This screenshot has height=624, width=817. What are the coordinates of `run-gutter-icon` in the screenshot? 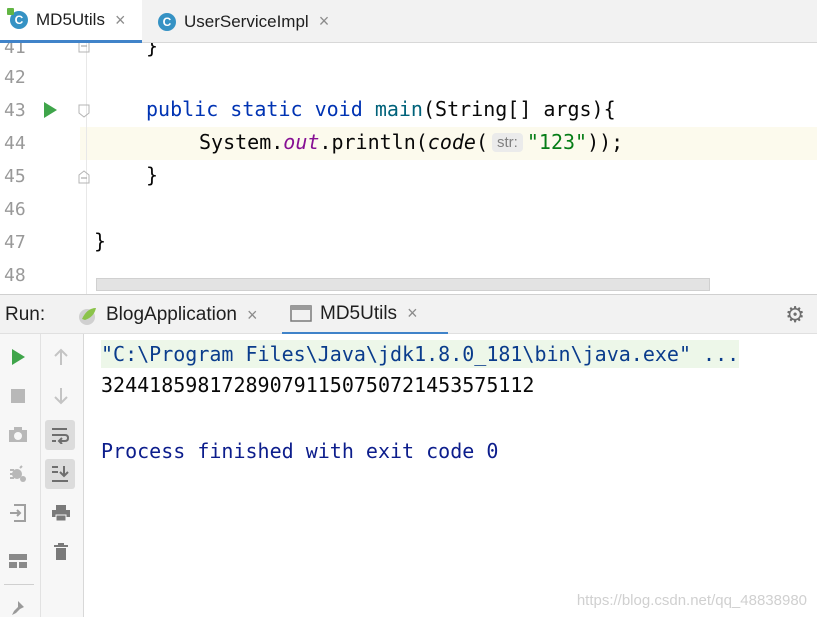 It's located at (50, 110).